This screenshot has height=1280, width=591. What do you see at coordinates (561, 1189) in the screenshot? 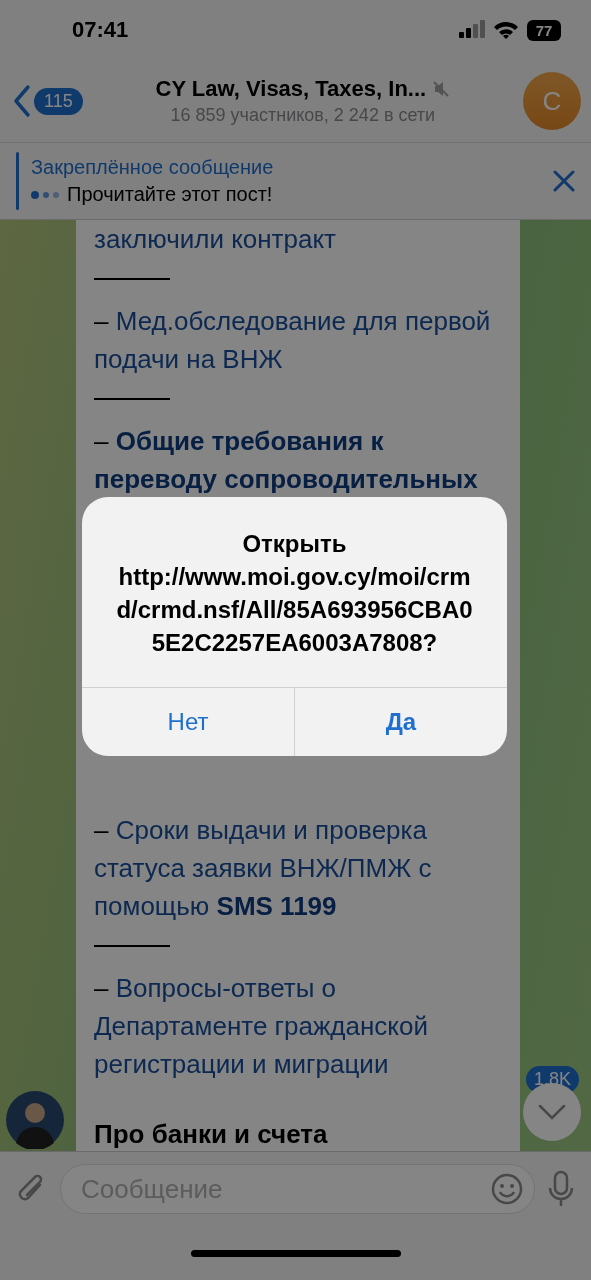
I see `microphone-icon` at bounding box center [561, 1189].